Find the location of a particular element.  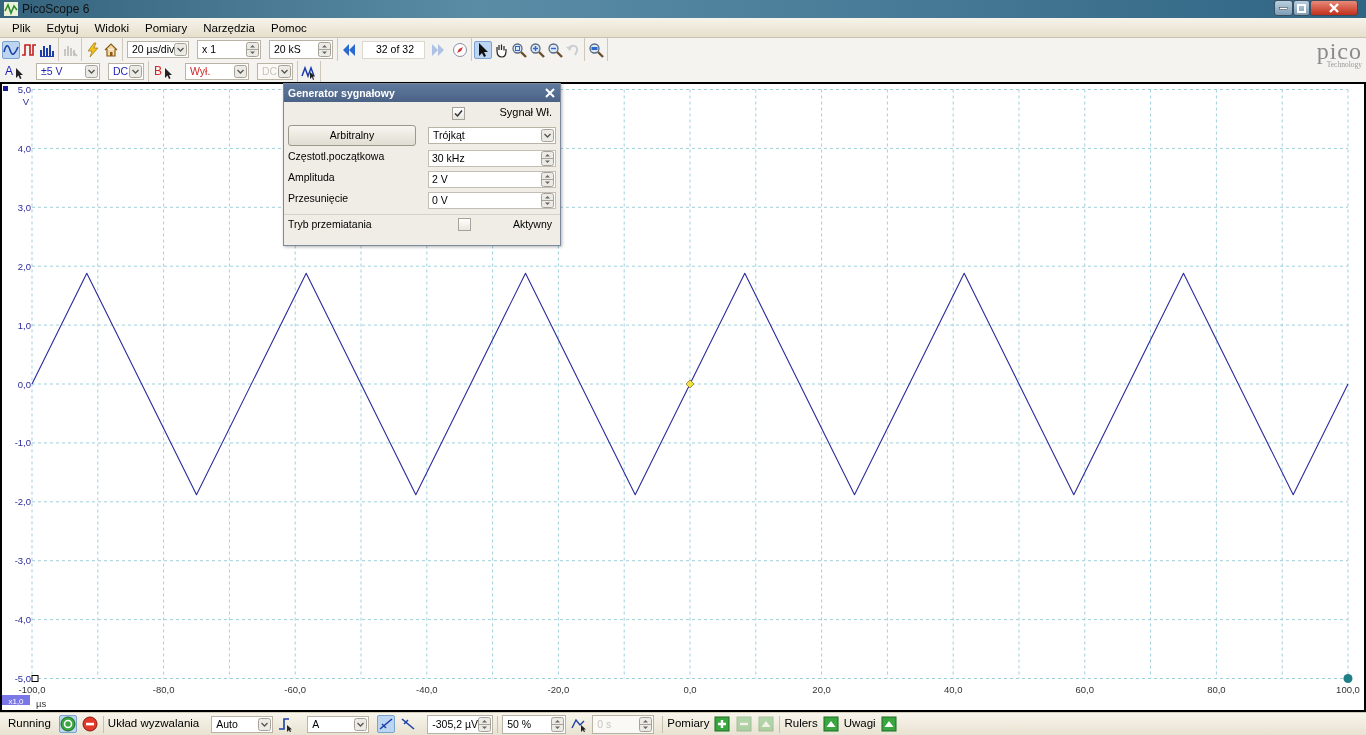

start-button is located at coordinates (67, 724).